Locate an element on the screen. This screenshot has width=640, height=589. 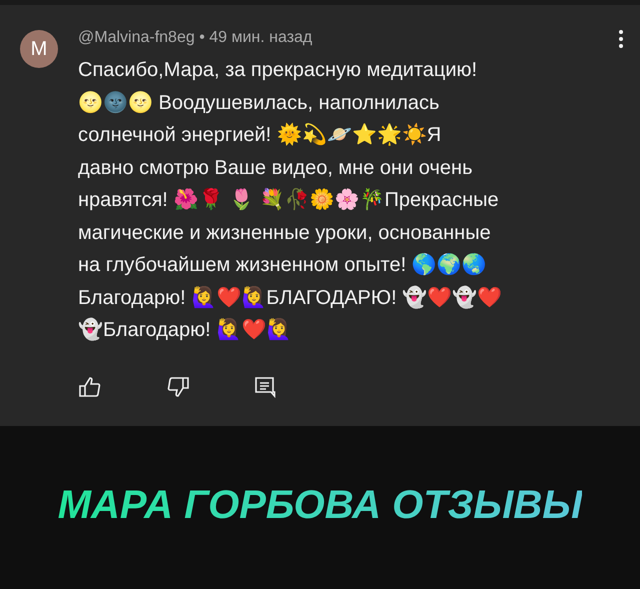
comment-meta: @Malvina-fn8eg • 49 мин. назад is located at coordinates (195, 38).